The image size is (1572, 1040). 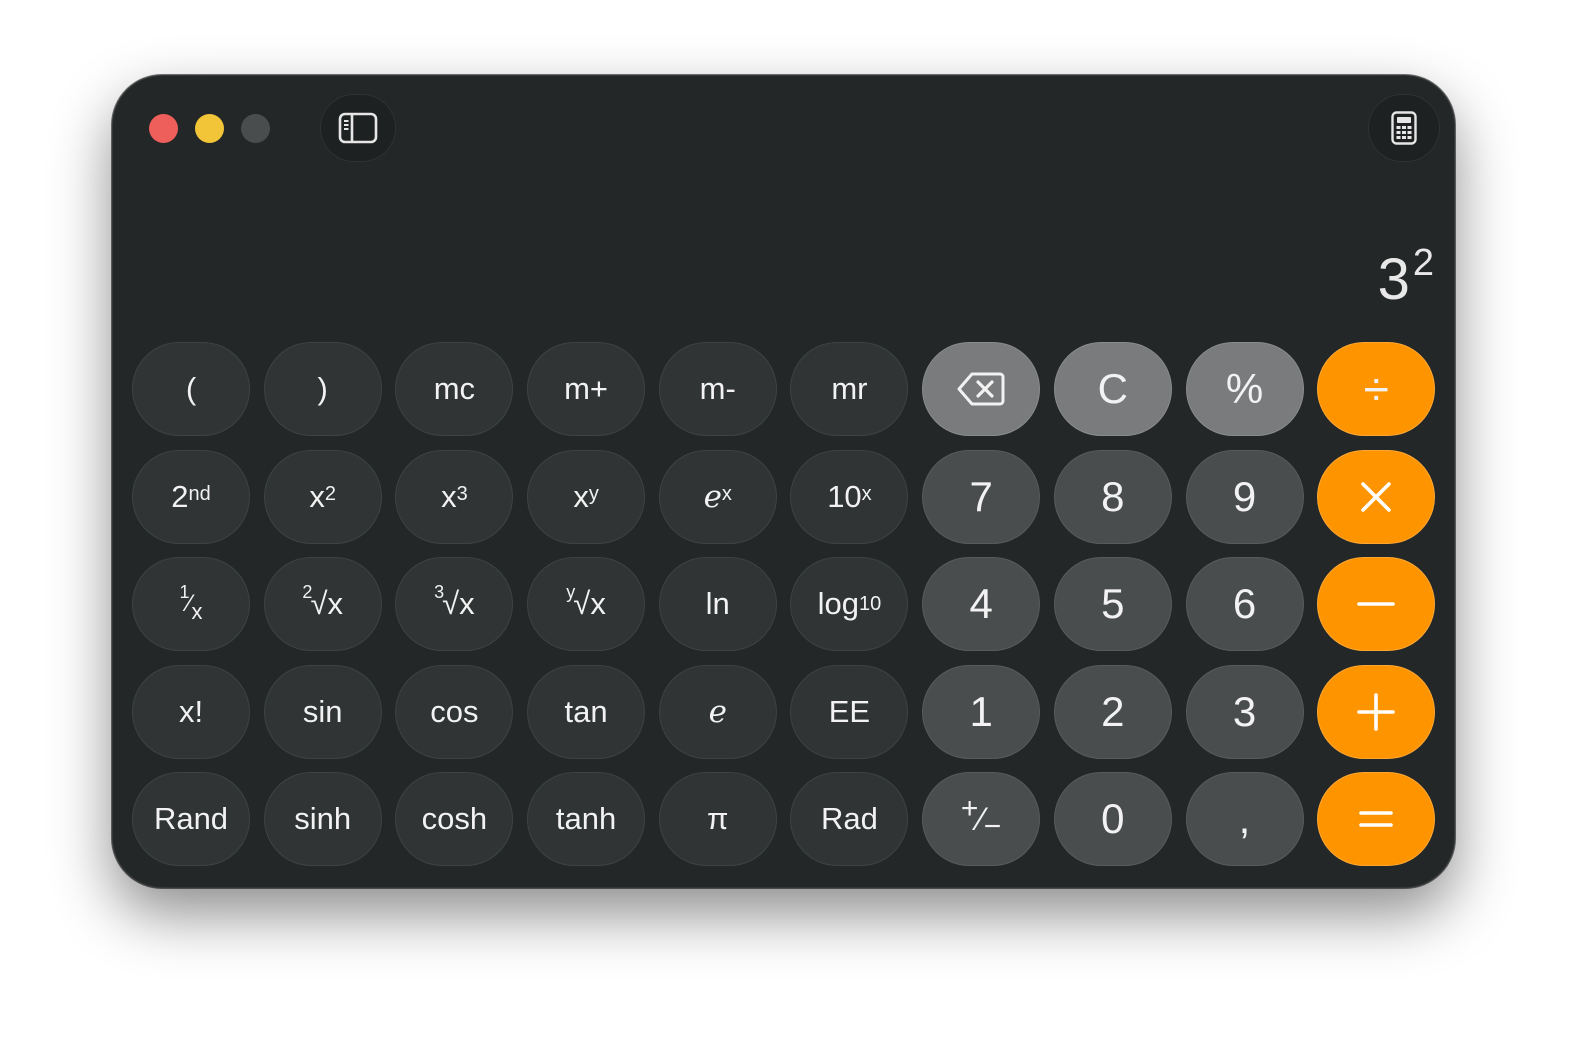 I want to click on exponent-ee-key: EE, so click(x=849, y=711).